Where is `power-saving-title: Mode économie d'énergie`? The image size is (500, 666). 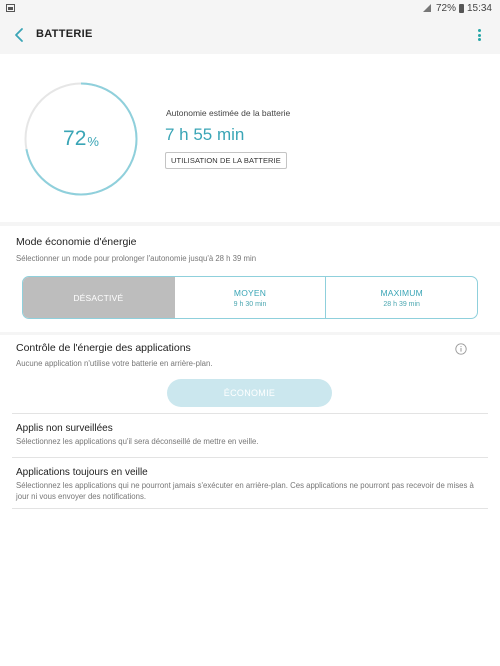 power-saving-title: Mode économie d'énergie is located at coordinates (76, 242).